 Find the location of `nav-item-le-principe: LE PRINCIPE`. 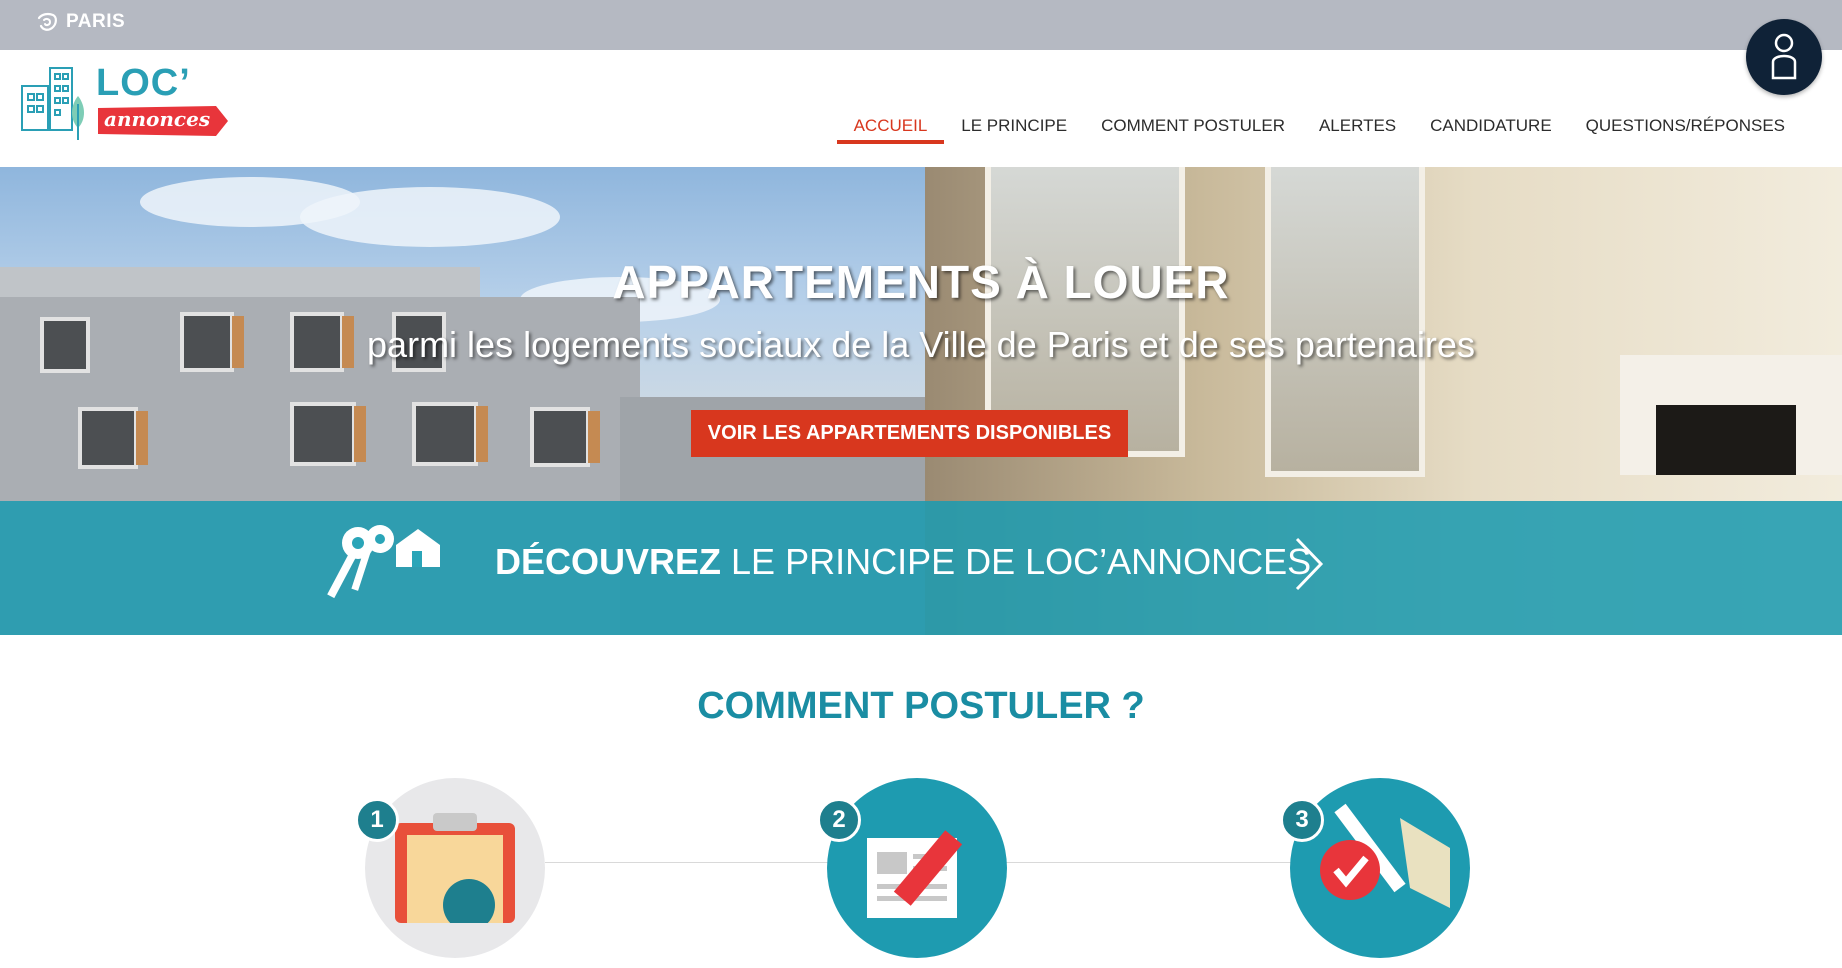

nav-item-le-principe: LE PRINCIPE is located at coordinates (1014, 120).